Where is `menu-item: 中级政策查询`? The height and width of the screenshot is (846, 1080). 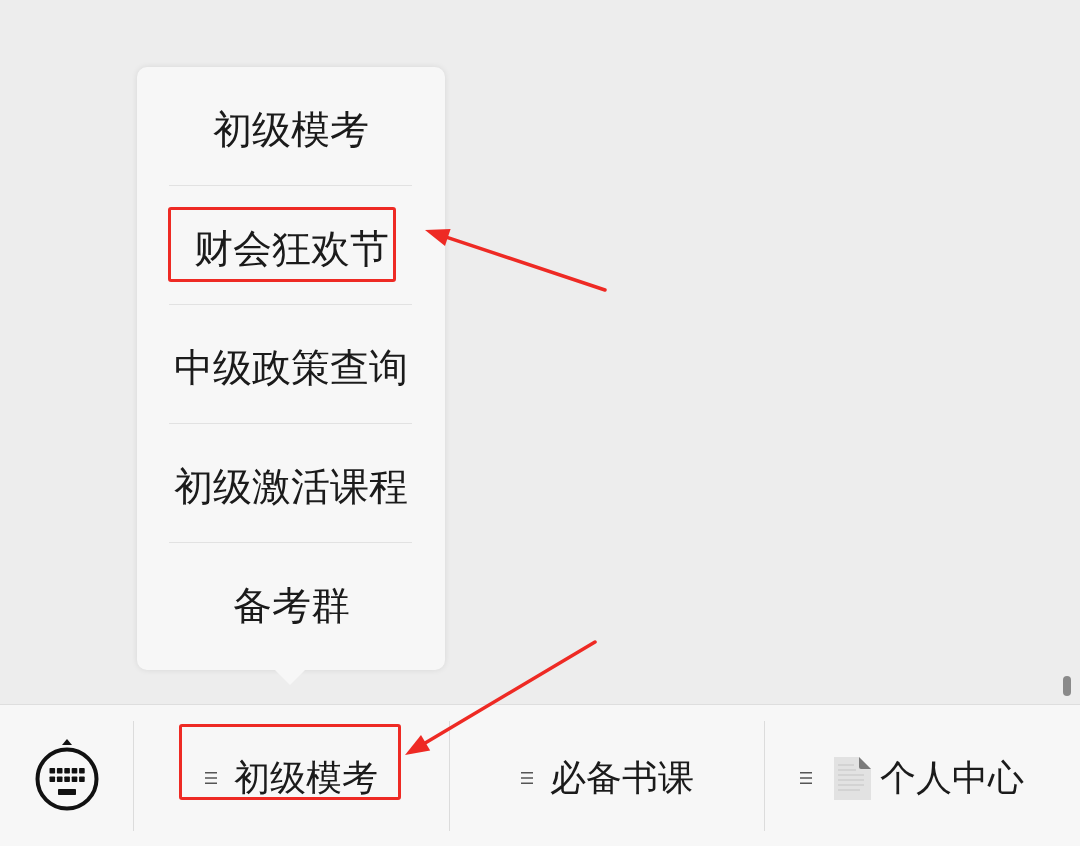
menu-item: 中级政策查询 is located at coordinates (291, 364).